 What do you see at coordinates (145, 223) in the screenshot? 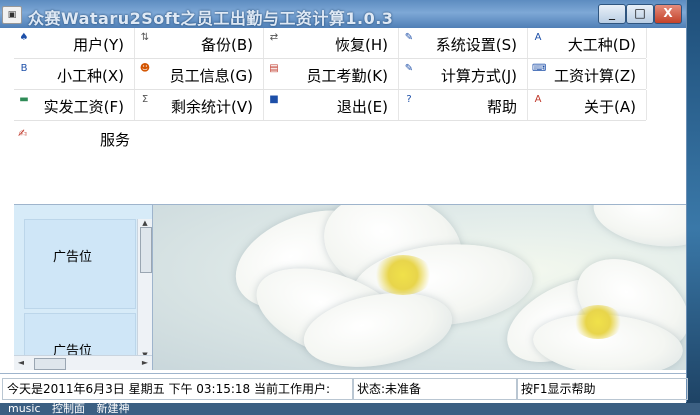
I see `scroll-up-icon: ▲` at bounding box center [145, 223].